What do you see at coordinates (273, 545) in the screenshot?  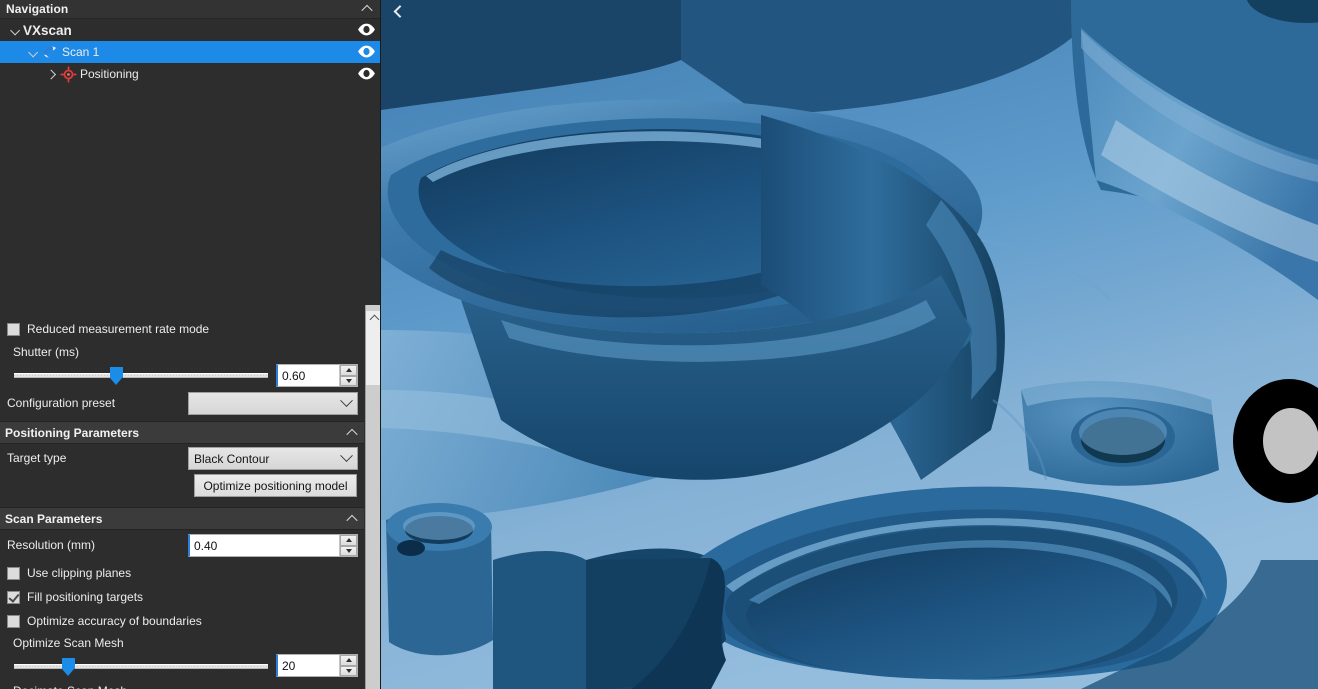 I see `resolution-spinbox: 0.40` at bounding box center [273, 545].